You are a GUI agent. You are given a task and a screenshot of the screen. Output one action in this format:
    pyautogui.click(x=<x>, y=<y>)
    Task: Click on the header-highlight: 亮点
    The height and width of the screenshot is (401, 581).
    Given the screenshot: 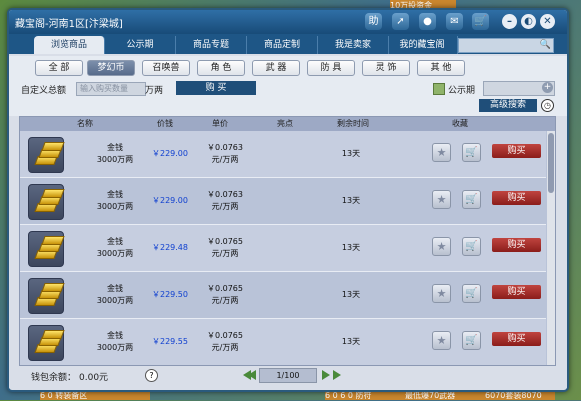 What is the action you would take?
    pyautogui.click(x=285, y=123)
    